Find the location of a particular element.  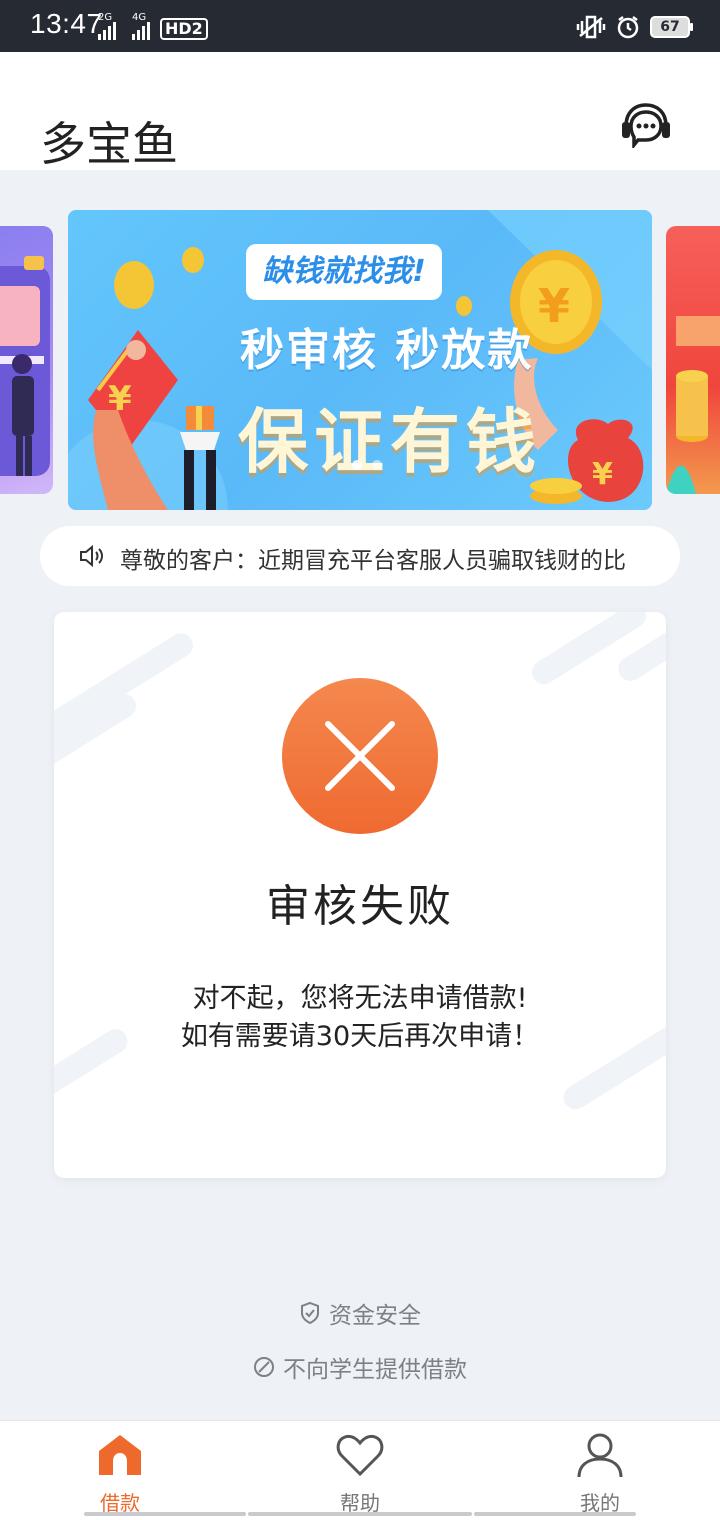

close-icon is located at coordinates (360, 756).